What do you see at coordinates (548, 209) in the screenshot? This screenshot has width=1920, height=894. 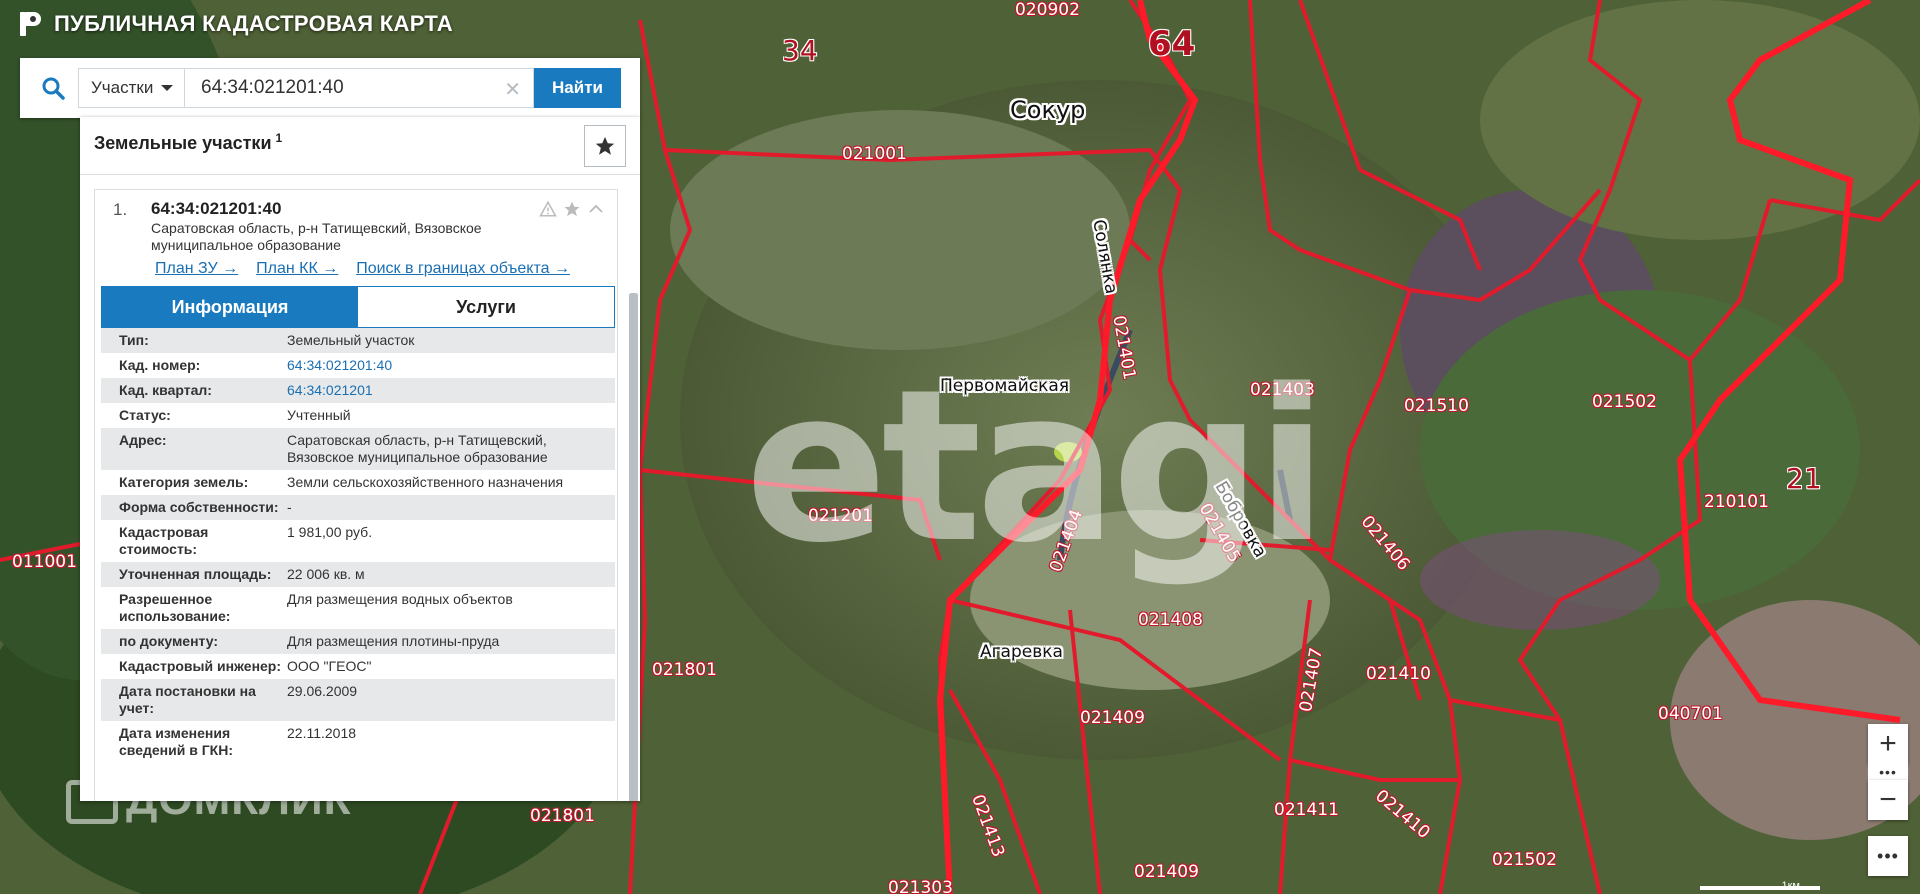 I see `warning-icon` at bounding box center [548, 209].